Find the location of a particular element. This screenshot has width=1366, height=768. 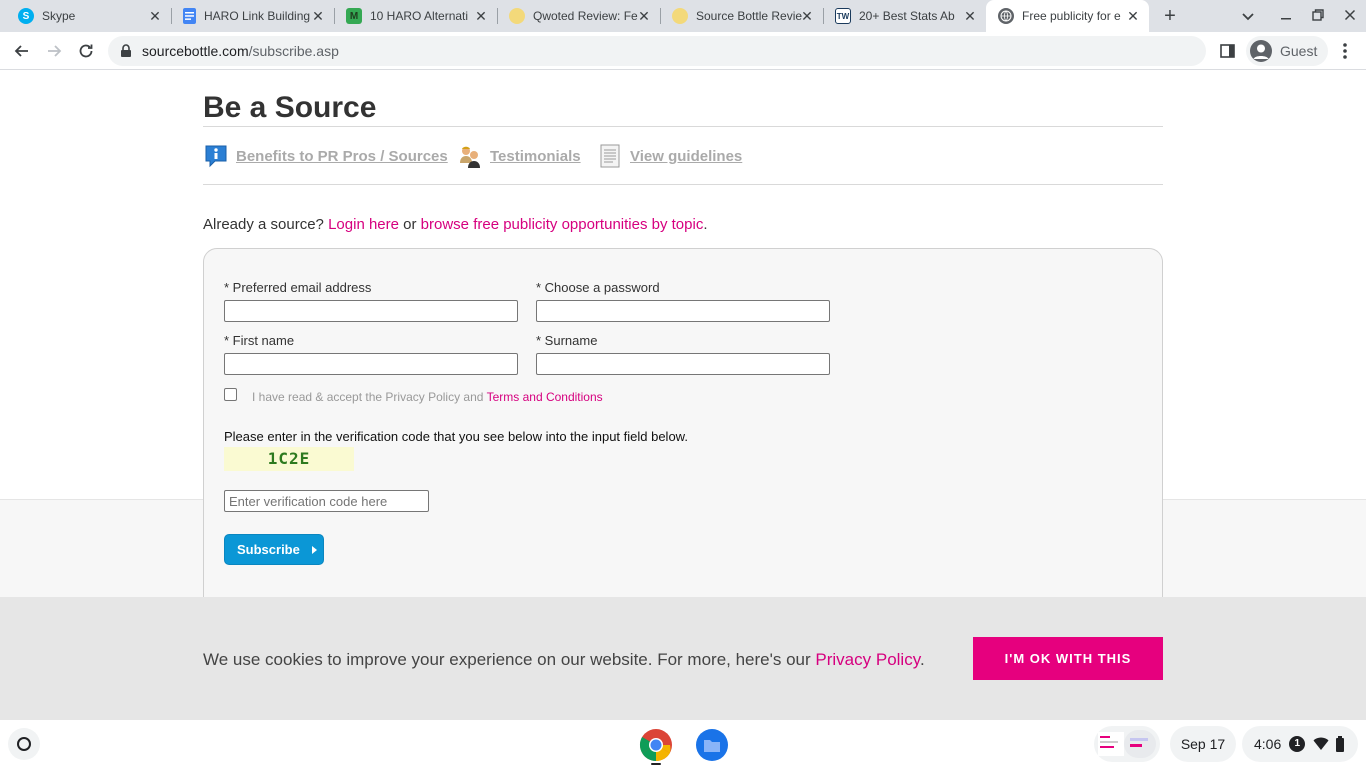

firstname-field is located at coordinates (371, 364).